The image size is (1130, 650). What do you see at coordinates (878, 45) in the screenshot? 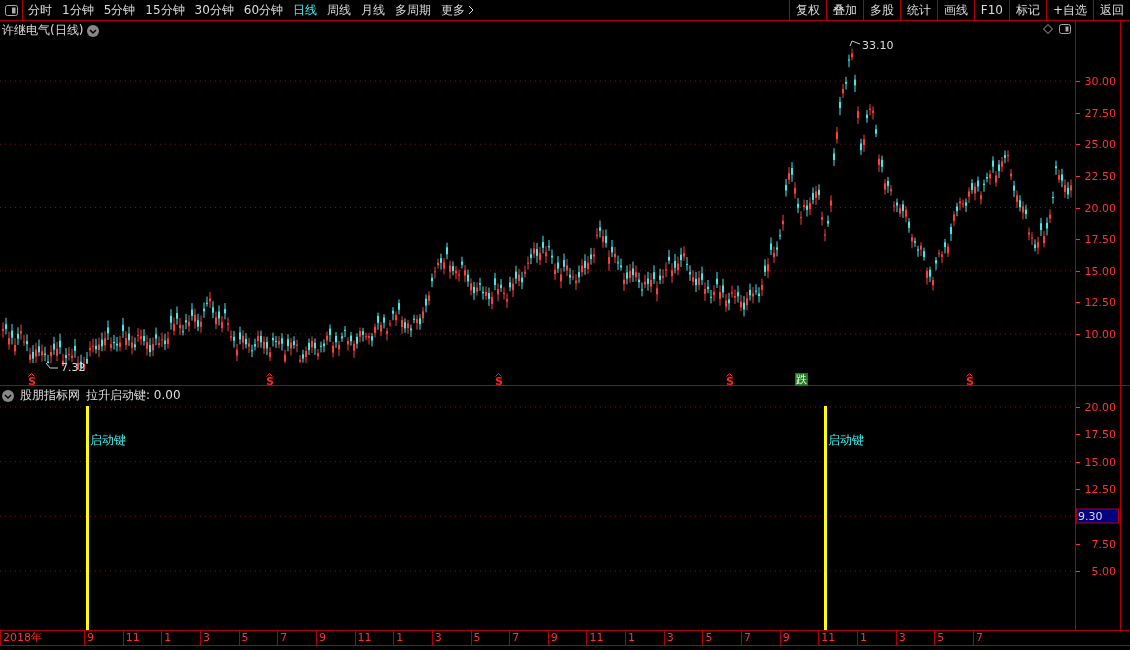
I see `high-price-label: 33.10` at bounding box center [878, 45].